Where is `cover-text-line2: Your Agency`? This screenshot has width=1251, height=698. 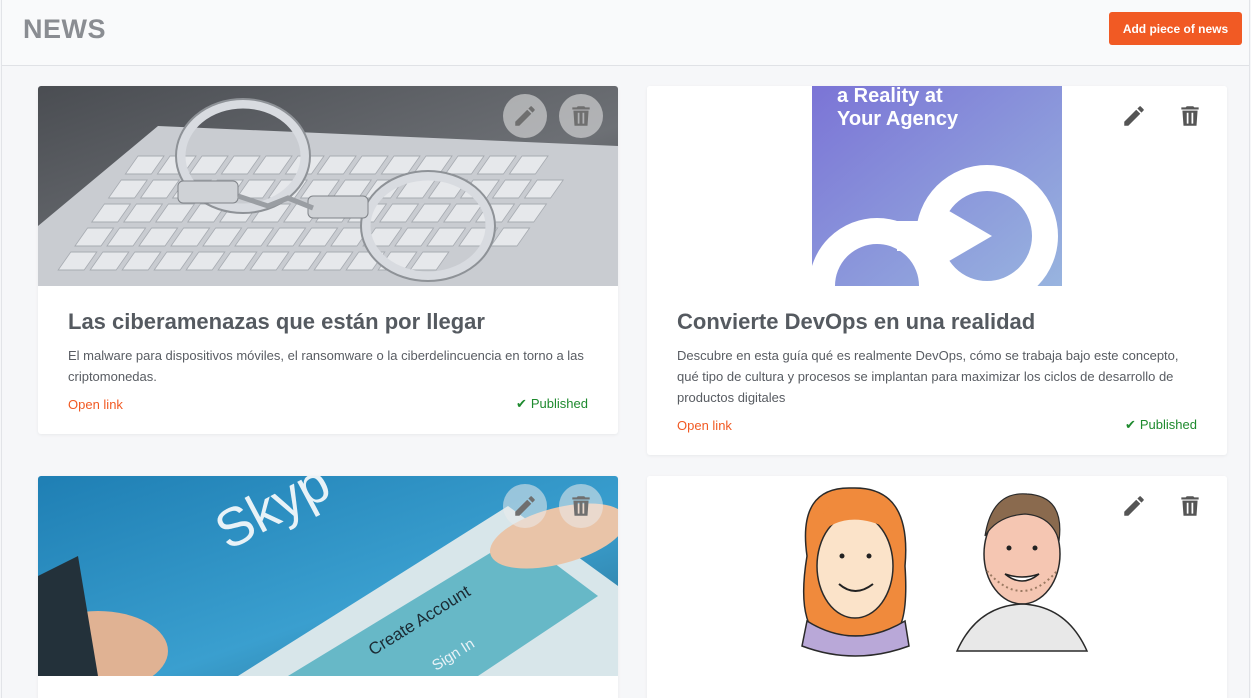
cover-text-line2: Your Agency is located at coordinates (898, 119).